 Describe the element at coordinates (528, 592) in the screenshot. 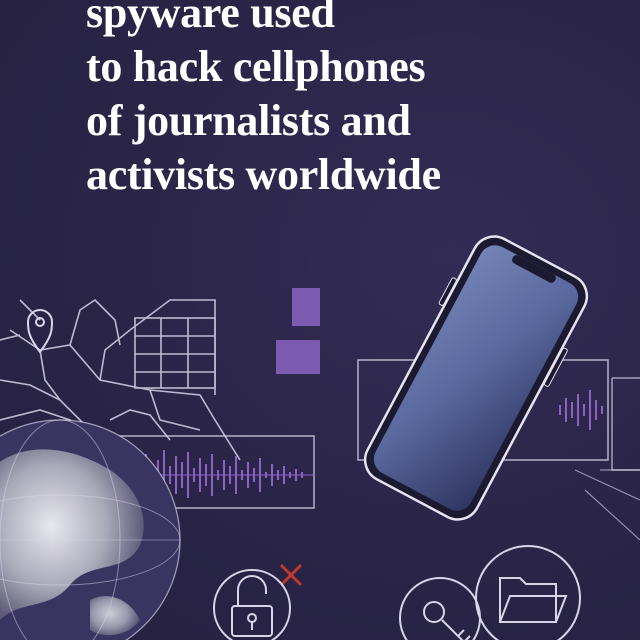

I see `folder-icon` at that location.